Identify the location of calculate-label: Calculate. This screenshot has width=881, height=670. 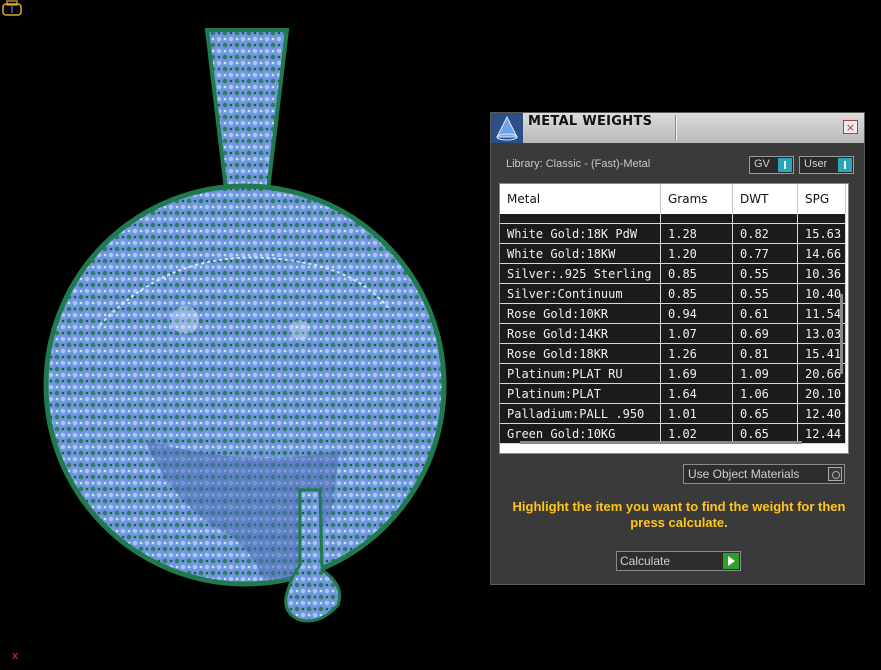
(645, 561).